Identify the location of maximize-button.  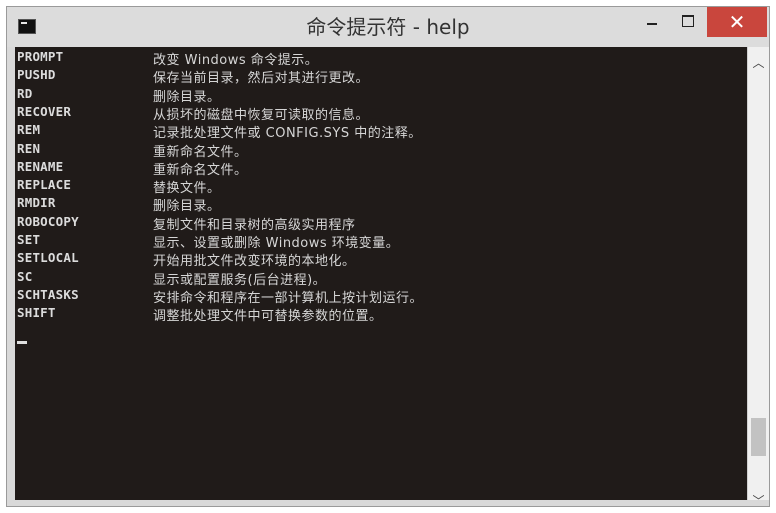
(688, 22).